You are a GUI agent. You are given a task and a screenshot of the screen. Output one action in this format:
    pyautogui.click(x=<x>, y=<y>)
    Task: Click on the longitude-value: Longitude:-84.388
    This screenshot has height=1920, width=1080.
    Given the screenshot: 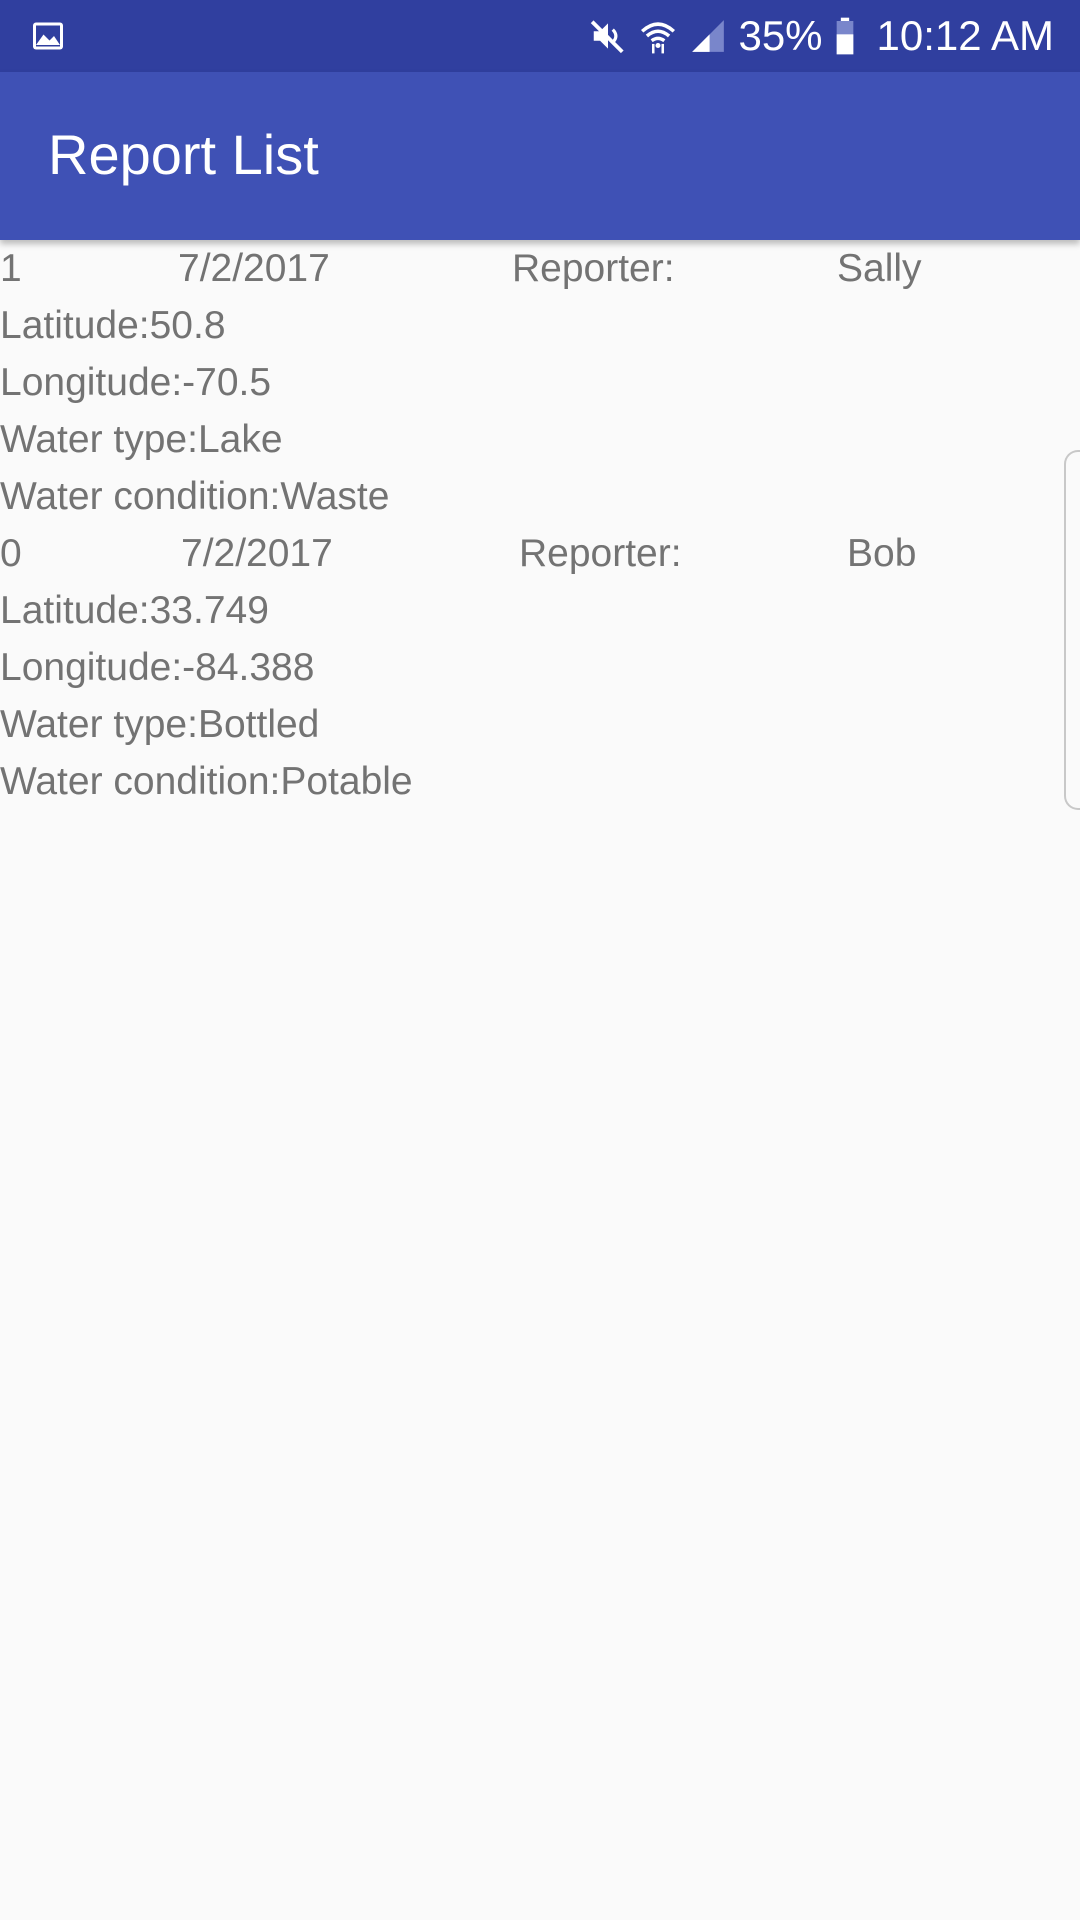 What is the action you would take?
    pyautogui.click(x=157, y=667)
    